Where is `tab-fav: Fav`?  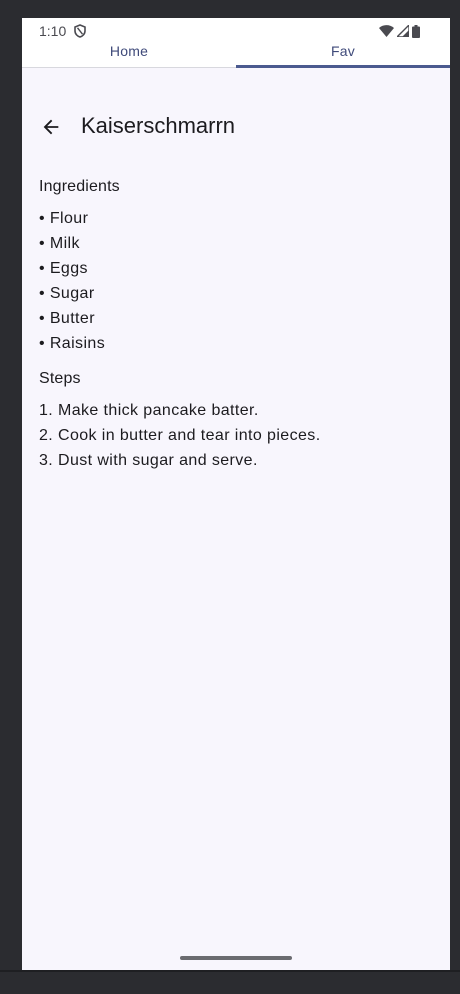 tab-fav: Fav is located at coordinates (343, 51).